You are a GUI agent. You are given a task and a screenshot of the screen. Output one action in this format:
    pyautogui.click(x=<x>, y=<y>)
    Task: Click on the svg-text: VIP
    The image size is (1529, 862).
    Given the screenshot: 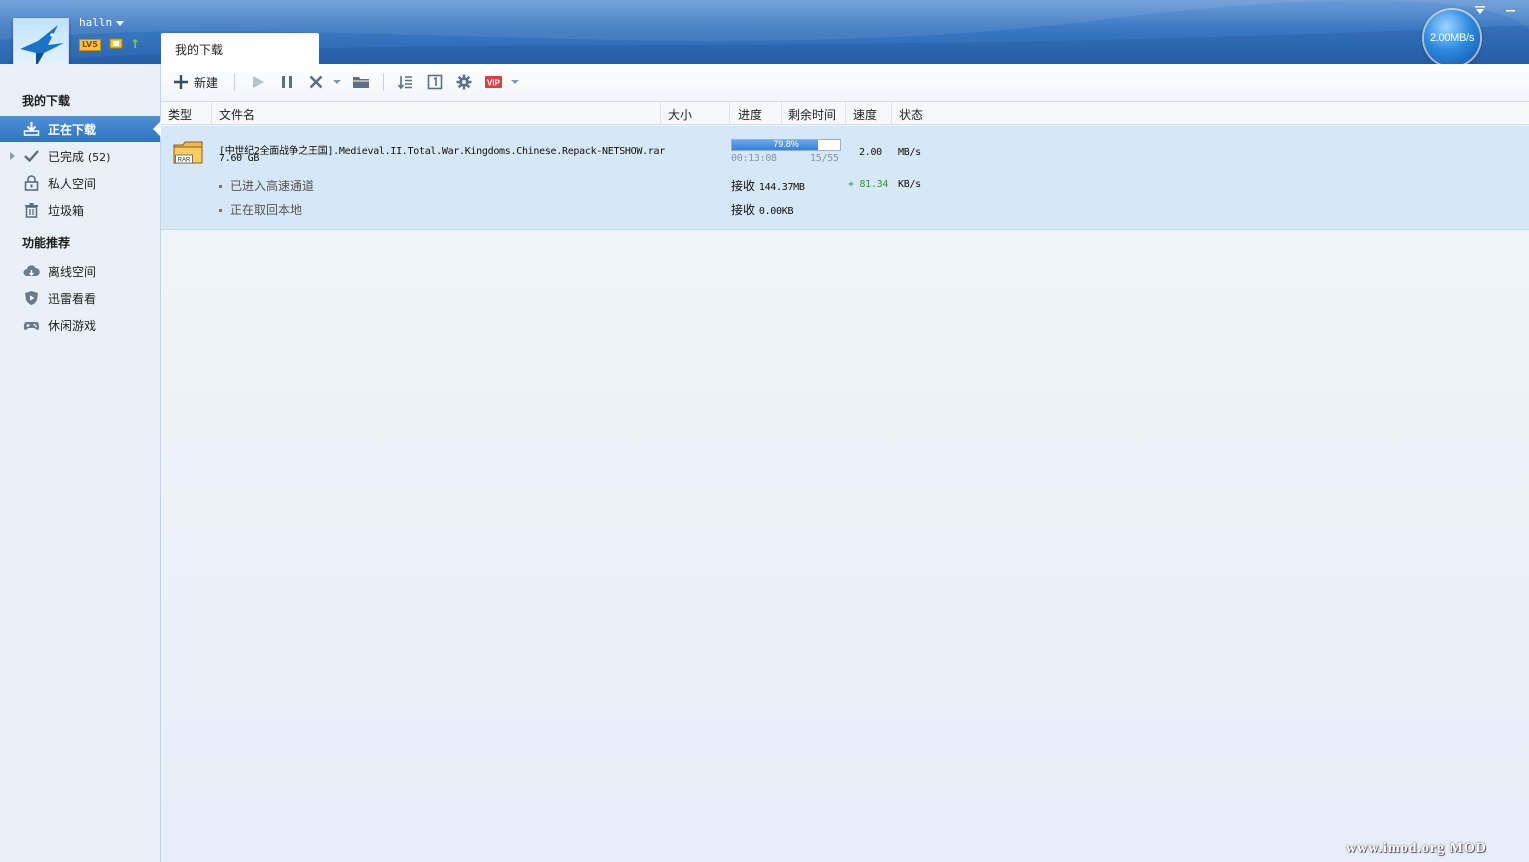 What is the action you would take?
    pyautogui.click(x=494, y=83)
    